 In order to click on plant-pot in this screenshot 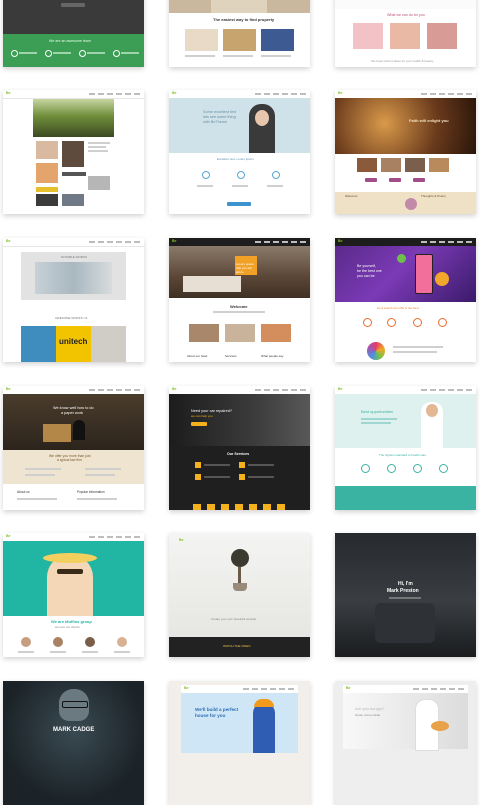, I will do `click(240, 587)`.